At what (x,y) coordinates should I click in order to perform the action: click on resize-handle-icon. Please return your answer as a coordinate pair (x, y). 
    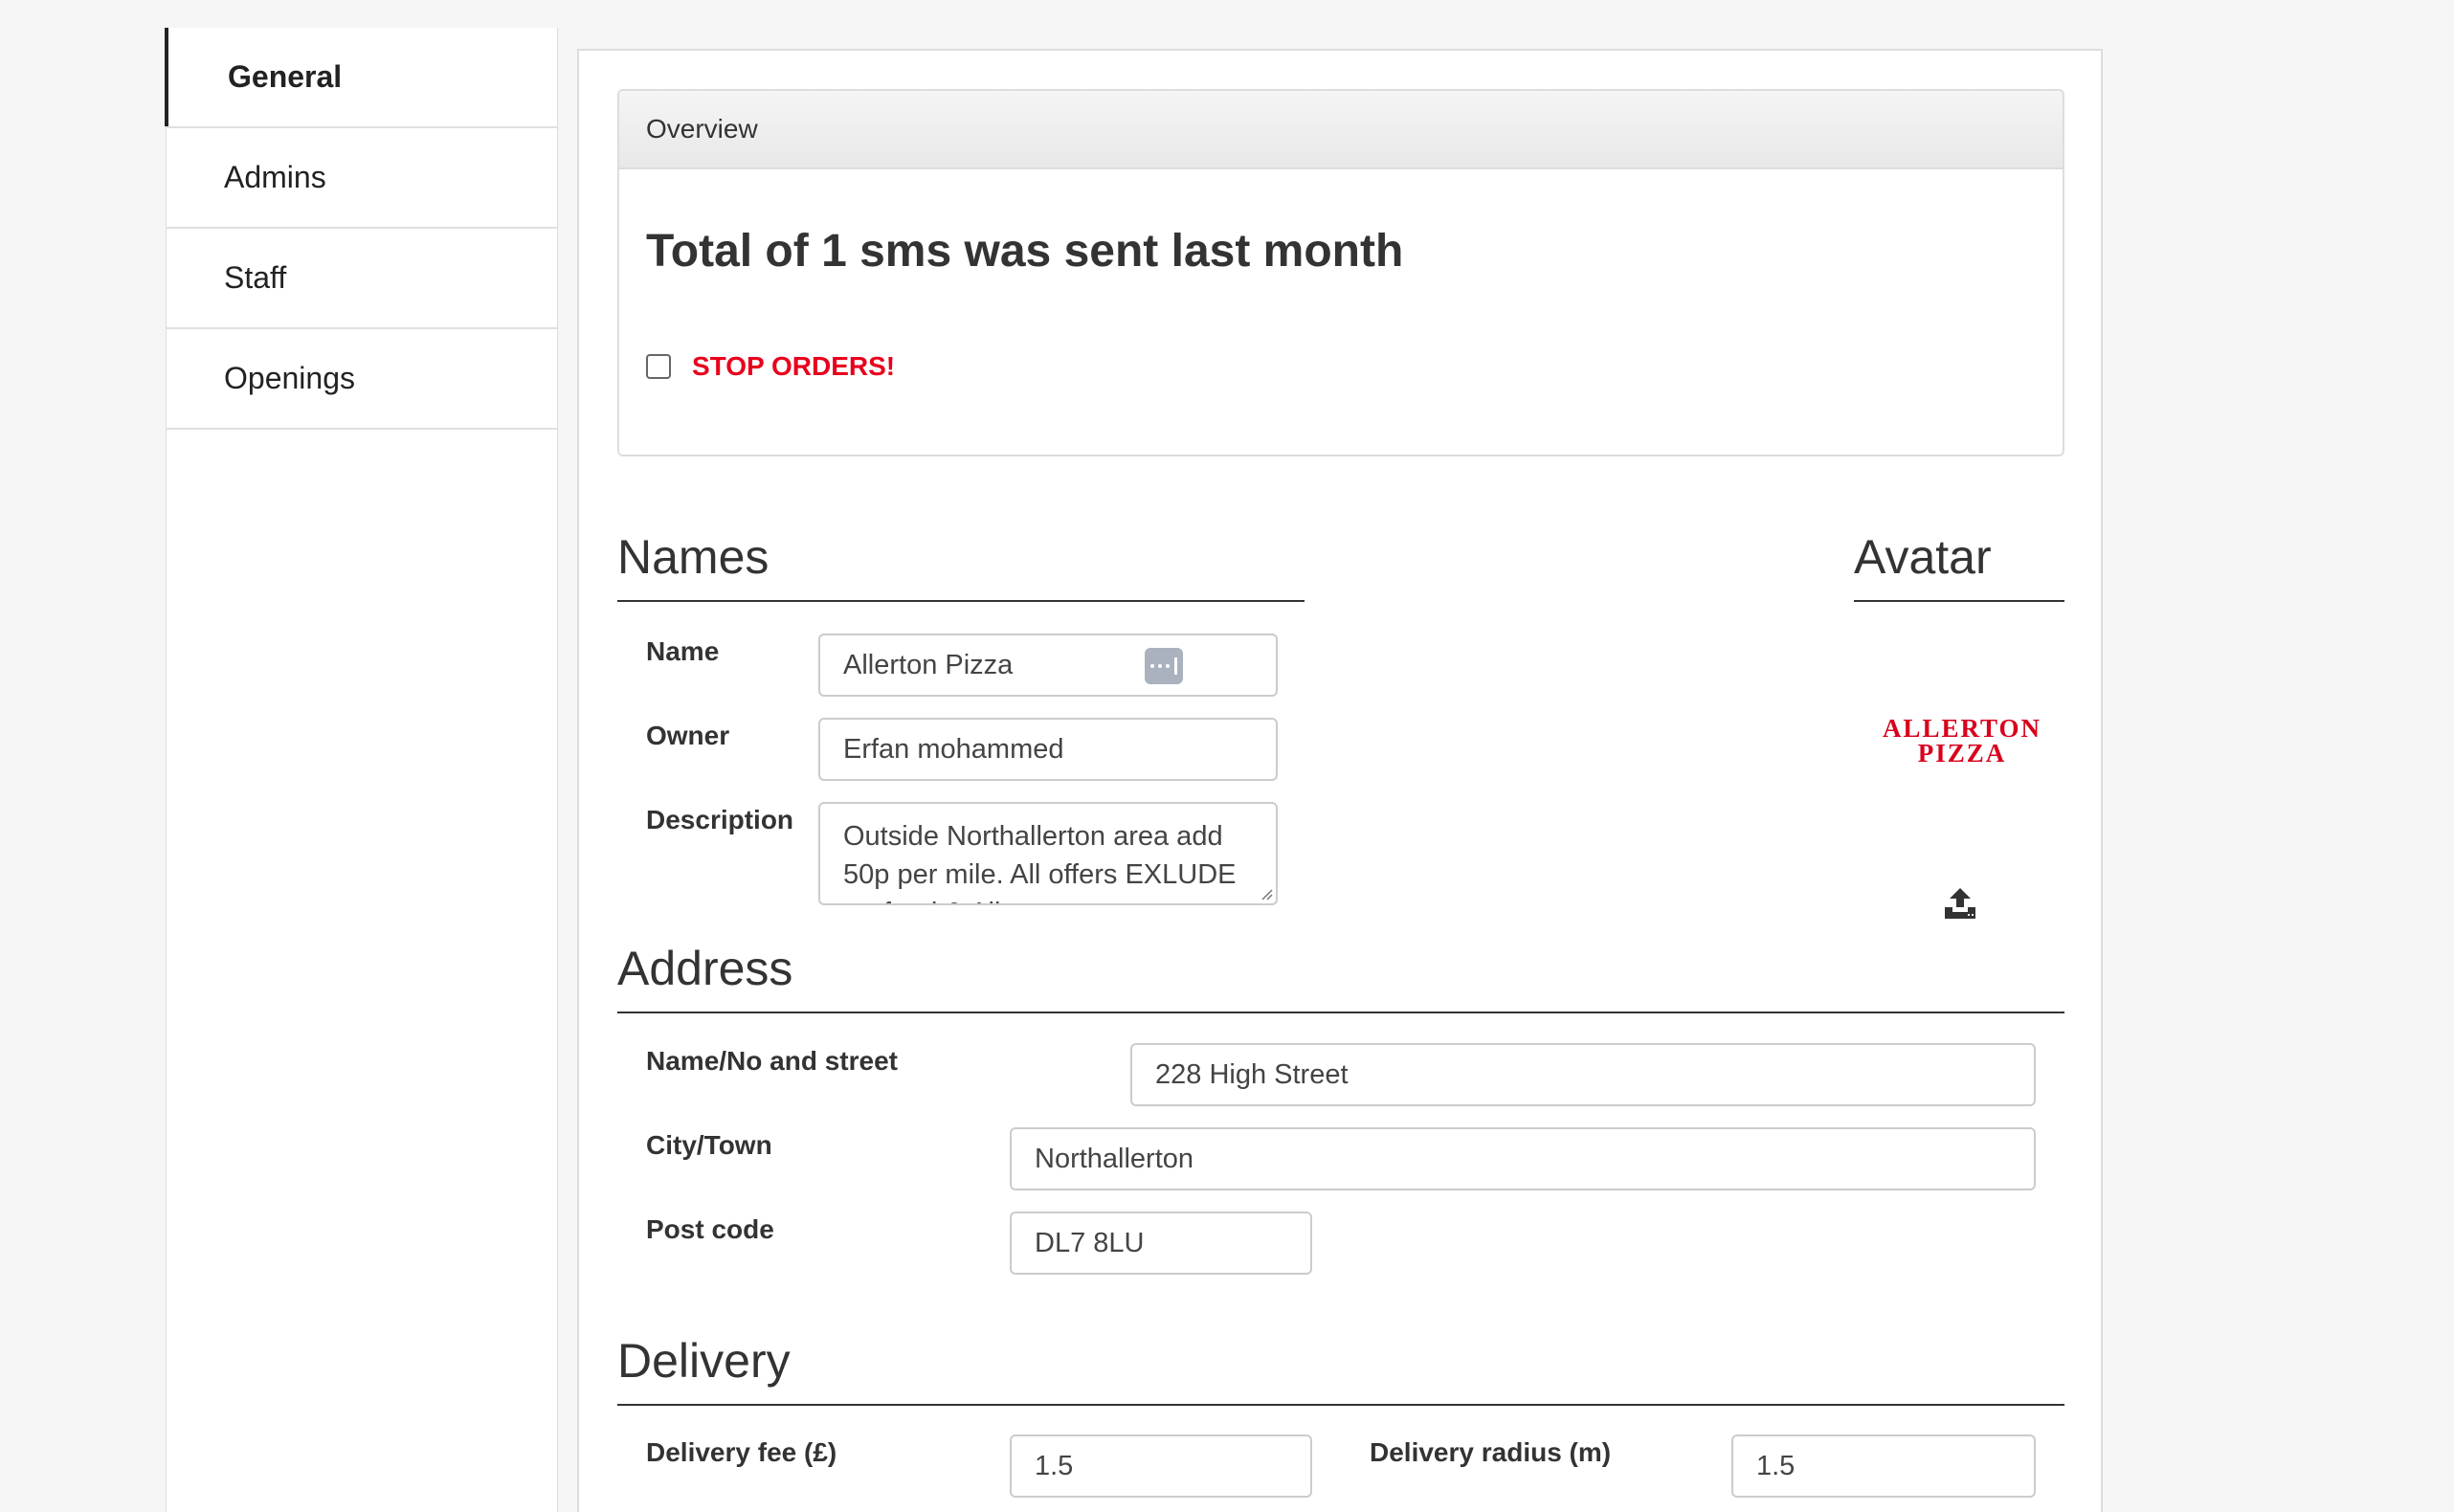
    Looking at the image, I should click on (1266, 894).